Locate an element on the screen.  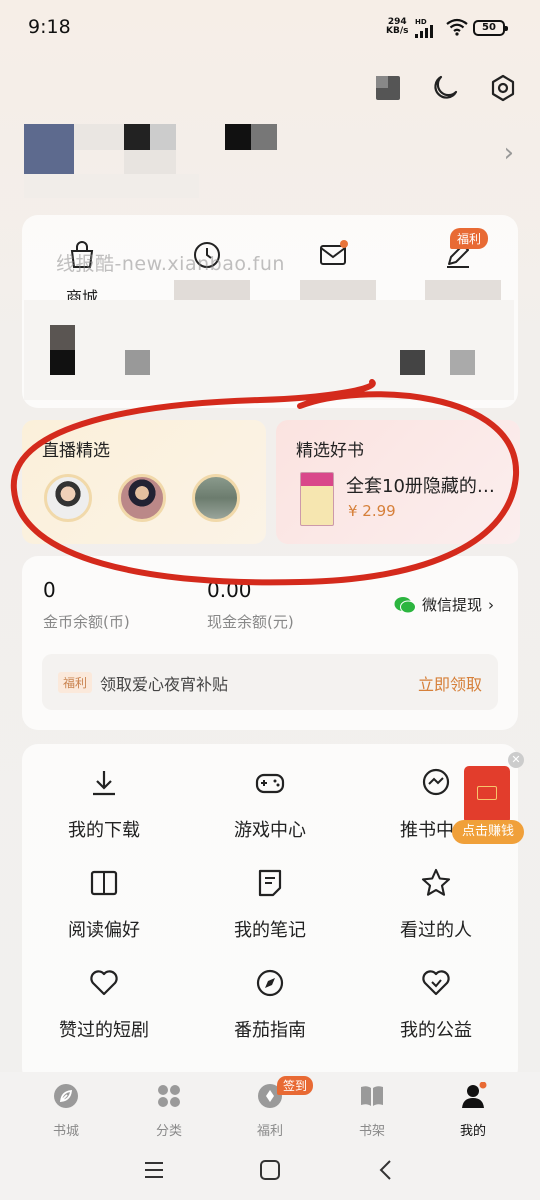
welfare-row: 福利 领取爱心夜宵补贴 立即领取 is located at coordinates (270, 682).